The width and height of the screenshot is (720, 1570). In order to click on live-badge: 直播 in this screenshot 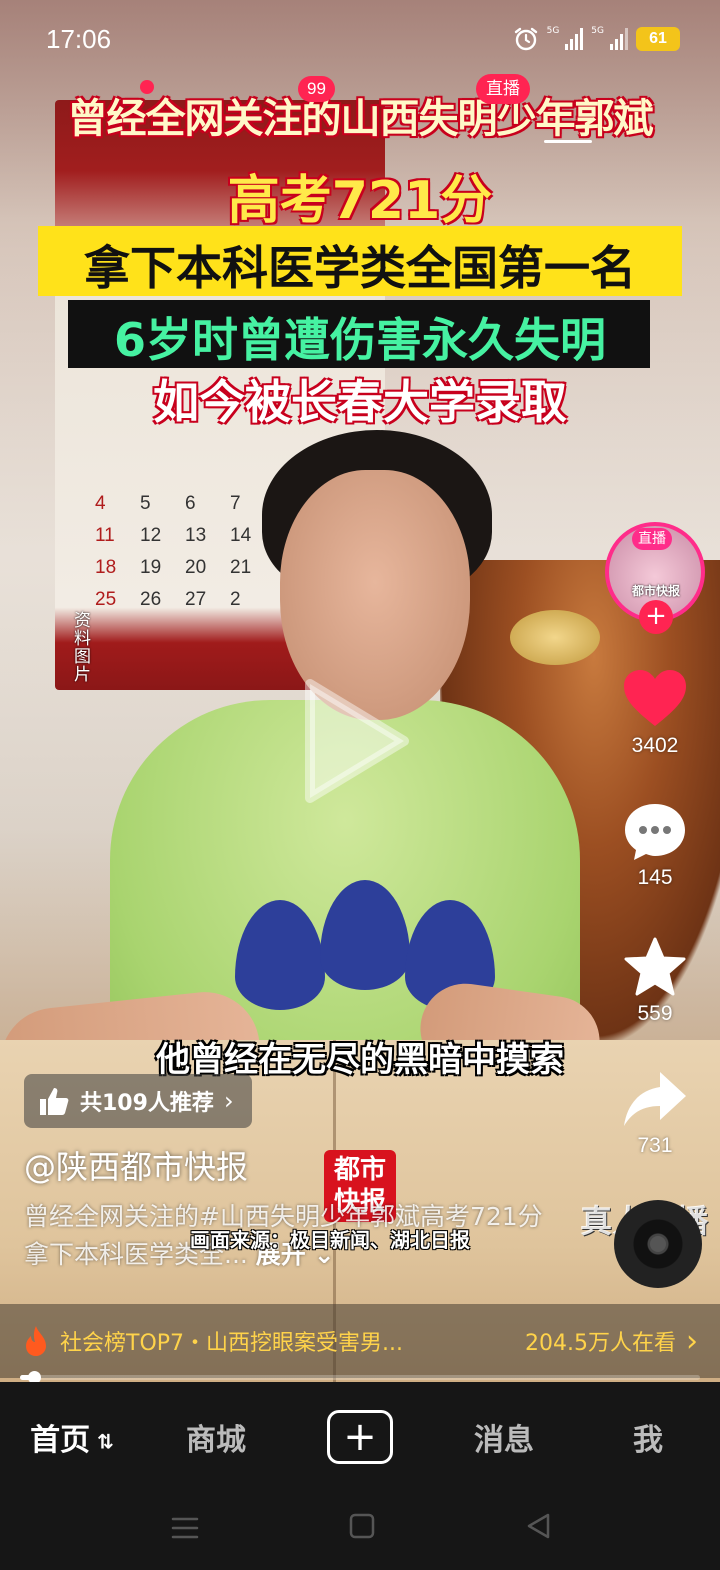, I will do `click(503, 89)`.